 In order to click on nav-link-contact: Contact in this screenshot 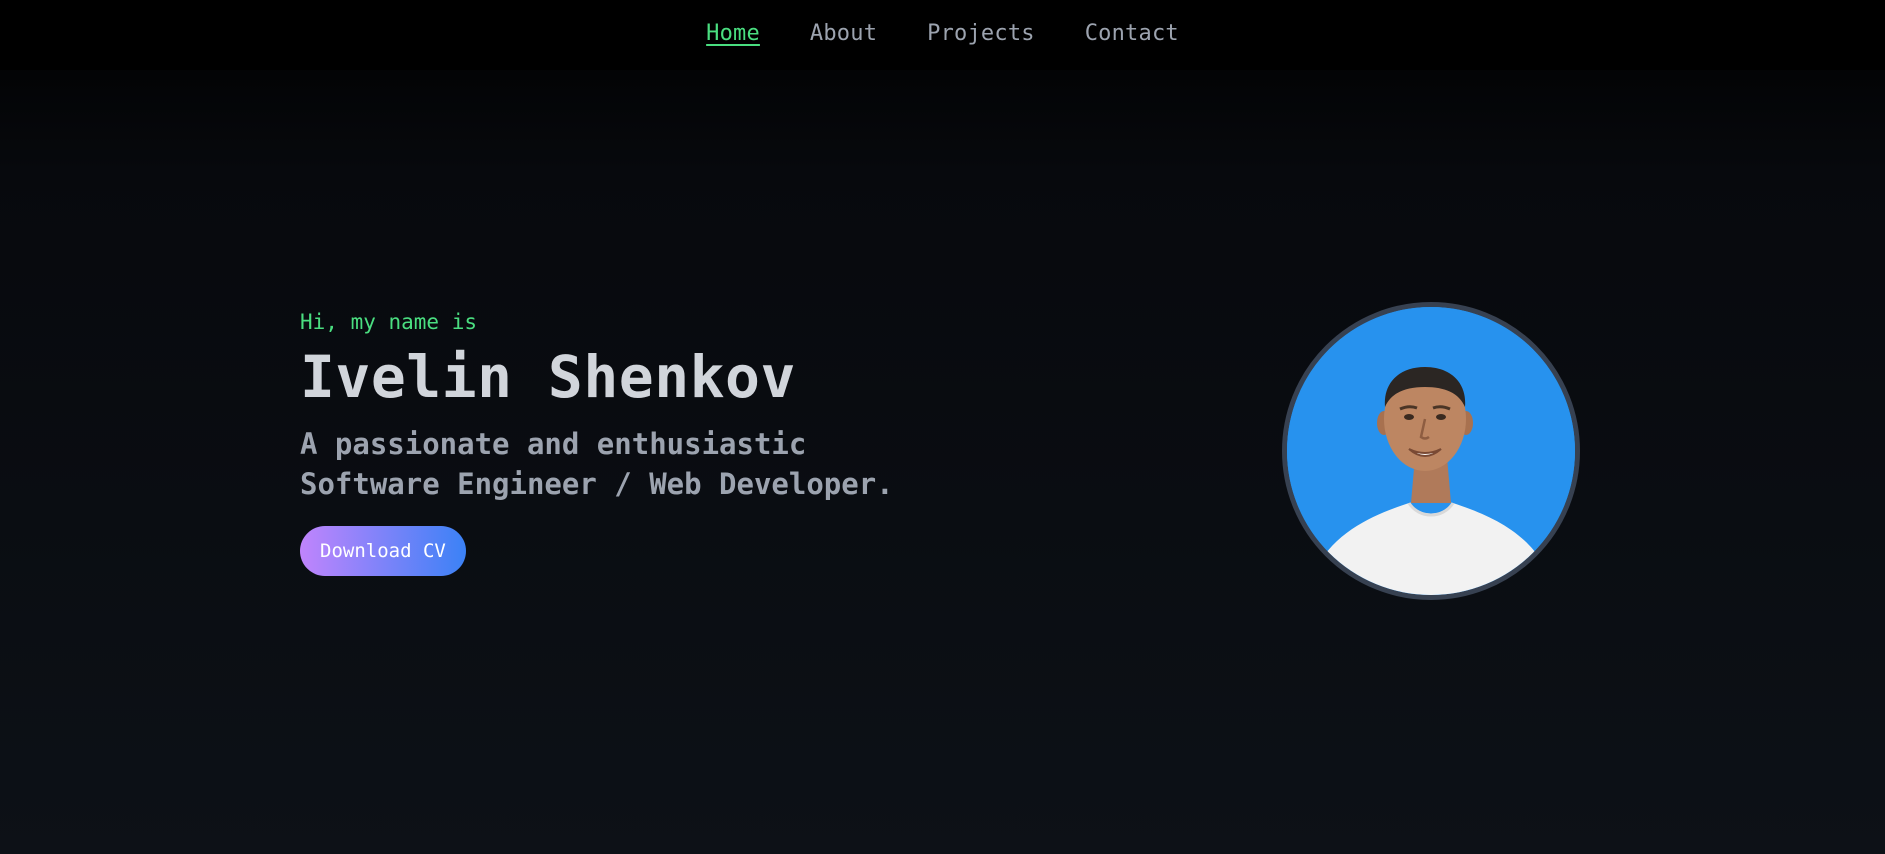, I will do `click(1132, 33)`.